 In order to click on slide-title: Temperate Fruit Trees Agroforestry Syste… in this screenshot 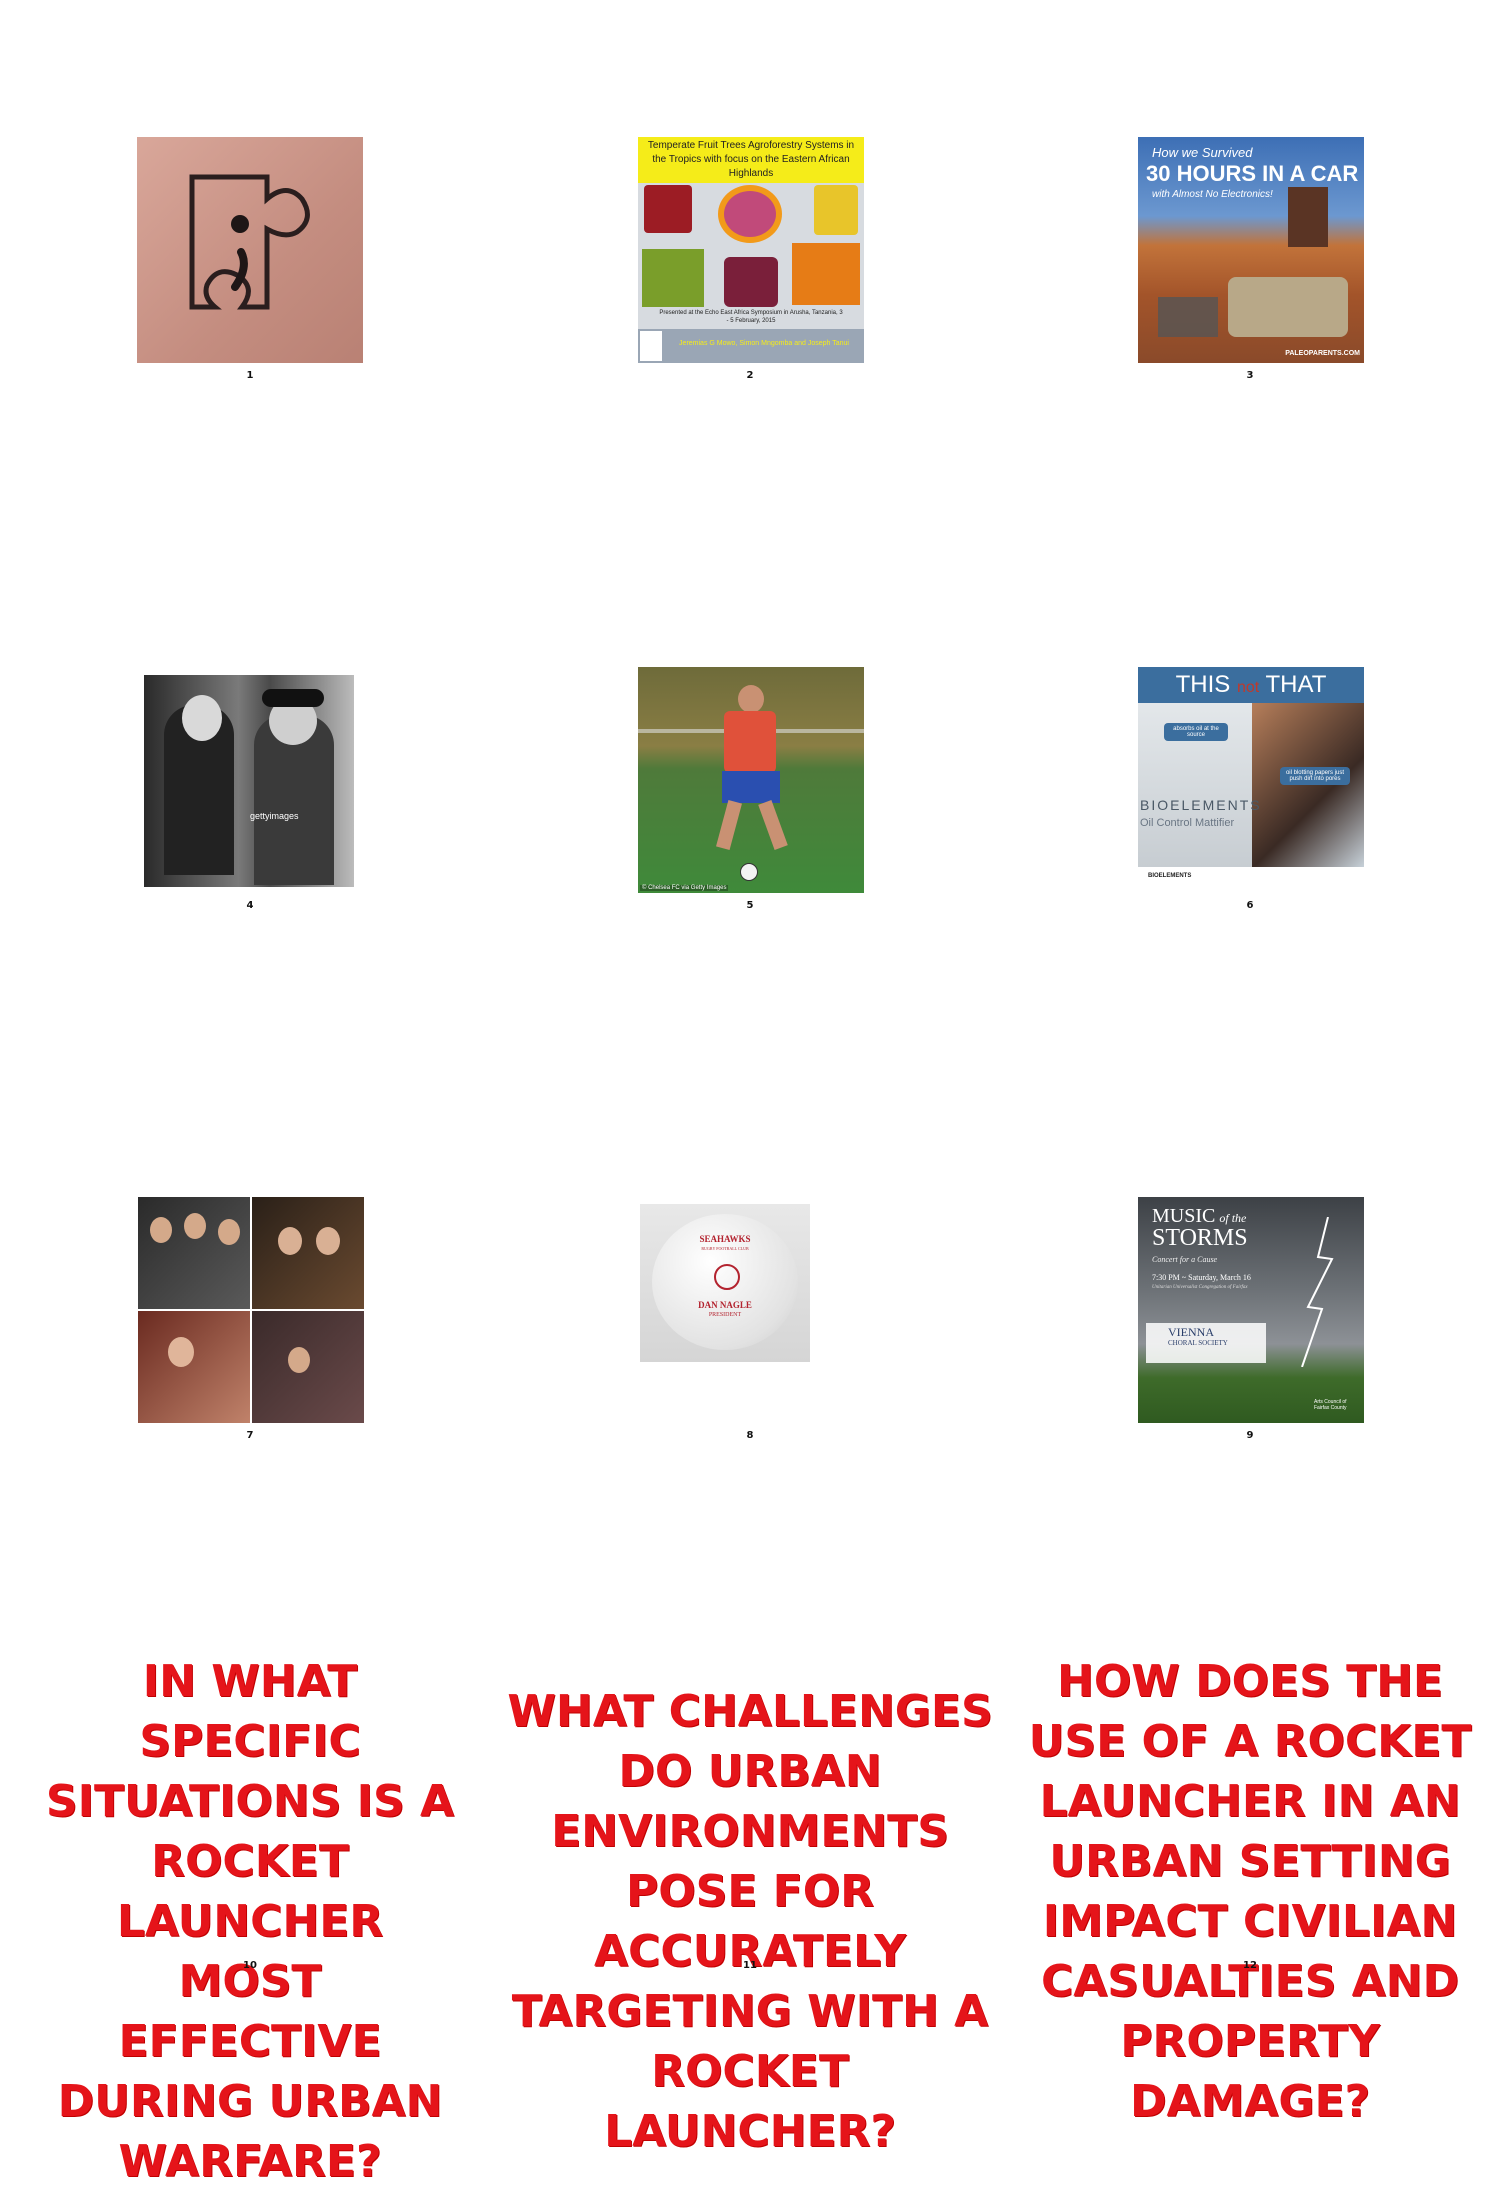, I will do `click(751, 159)`.